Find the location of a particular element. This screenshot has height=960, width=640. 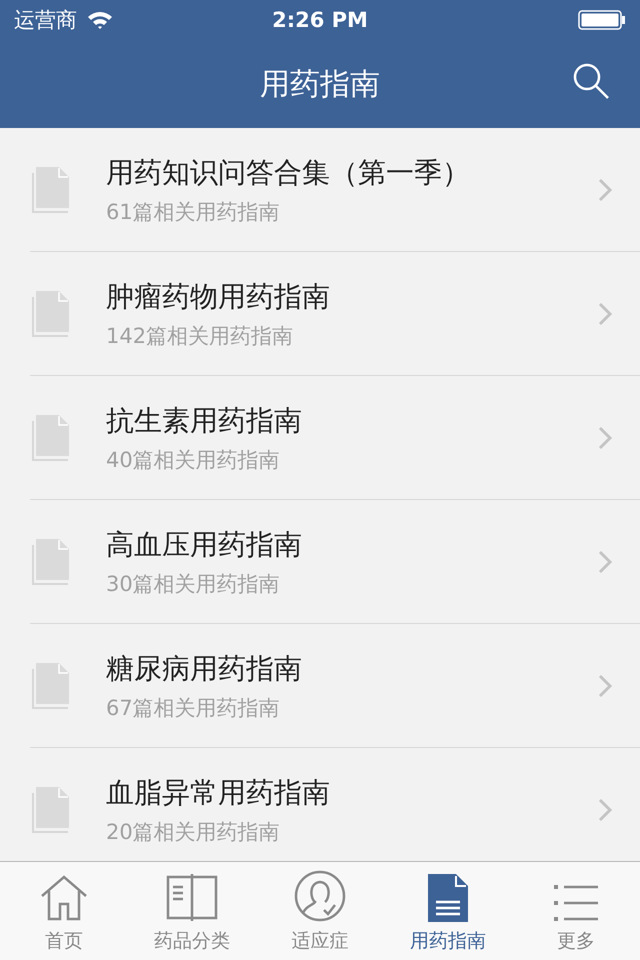

guide-title: 用药知识问答合集（第一季） is located at coordinates (288, 173).